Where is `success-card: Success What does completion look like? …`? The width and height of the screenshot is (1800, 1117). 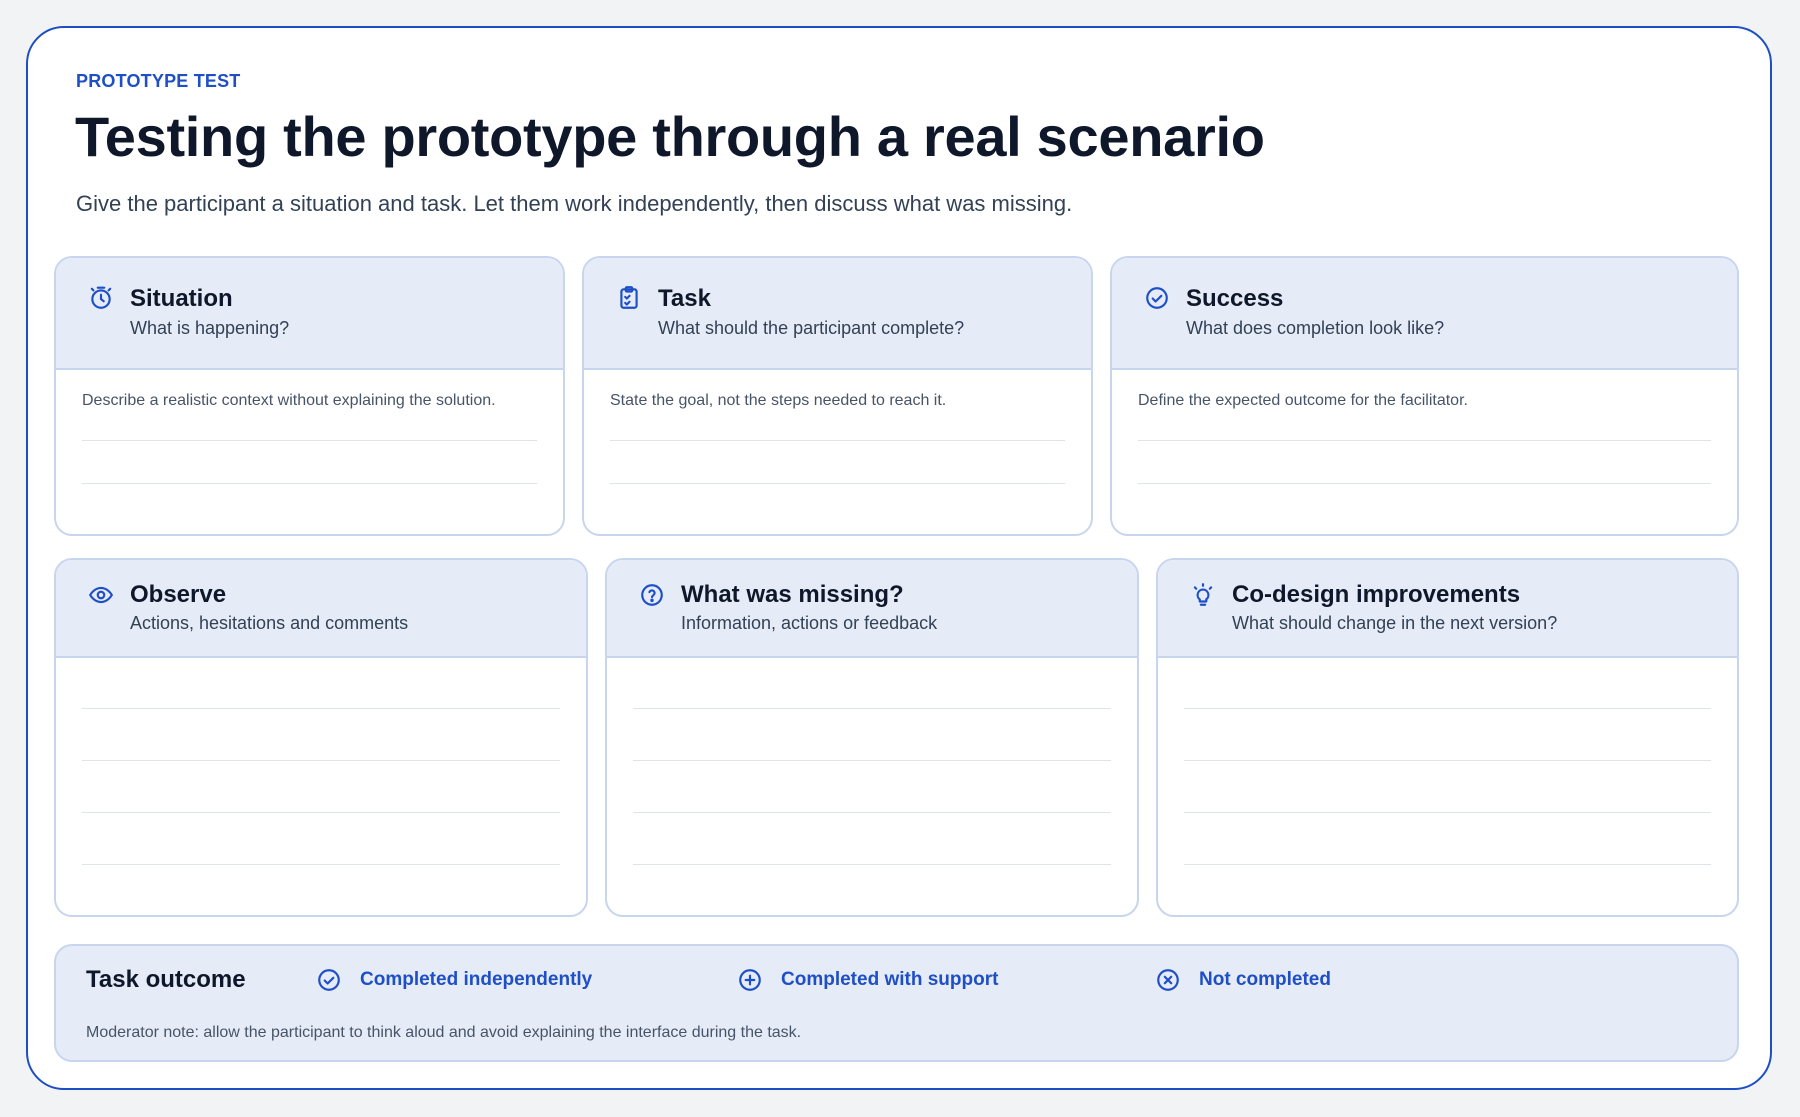
success-card: Success What does completion look like? … is located at coordinates (1424, 396).